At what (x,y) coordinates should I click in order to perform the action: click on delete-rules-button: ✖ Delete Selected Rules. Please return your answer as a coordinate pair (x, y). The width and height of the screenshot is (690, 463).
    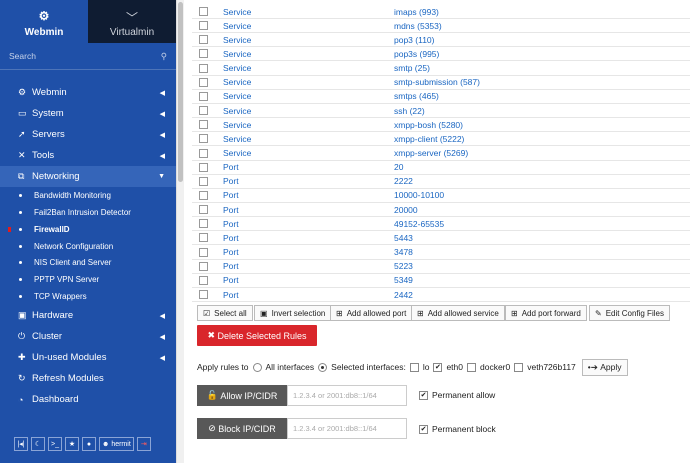
    Looking at the image, I should click on (257, 335).